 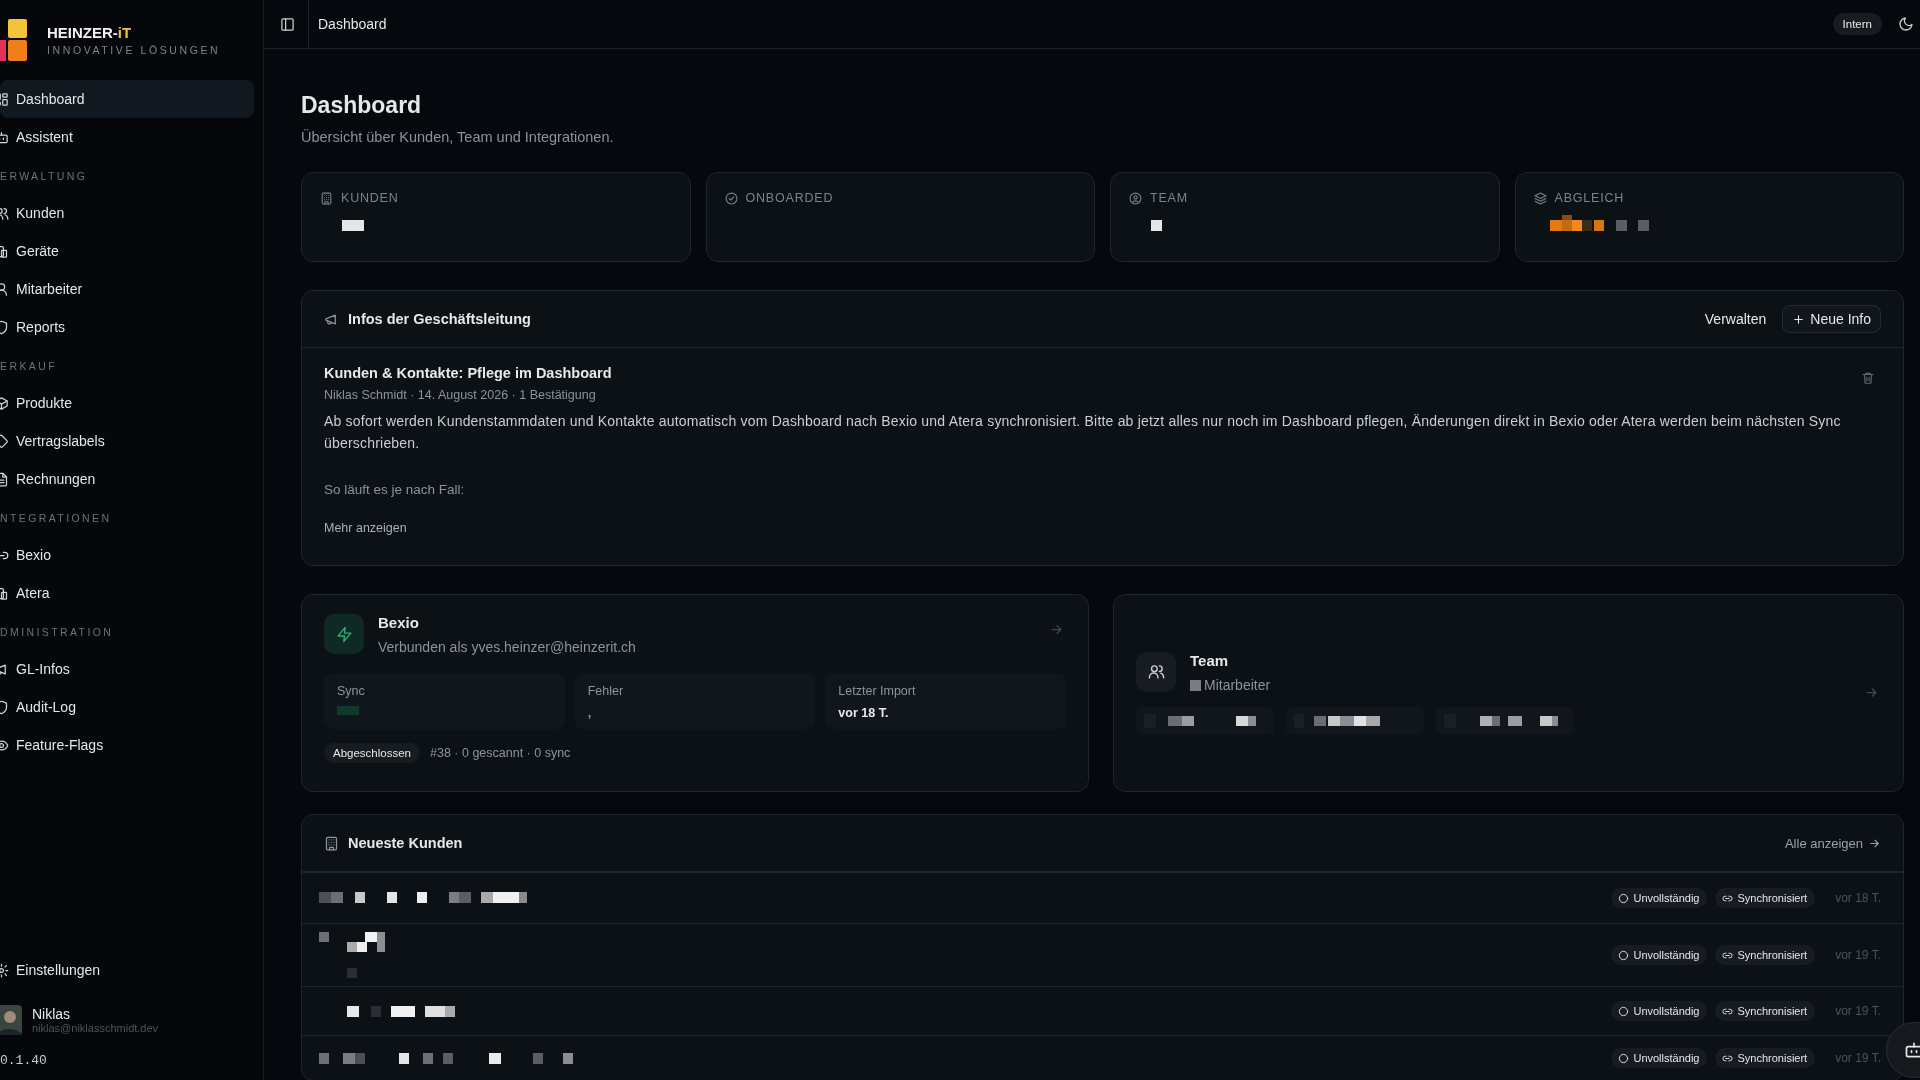 I want to click on check-circle-icon, so click(x=731, y=198).